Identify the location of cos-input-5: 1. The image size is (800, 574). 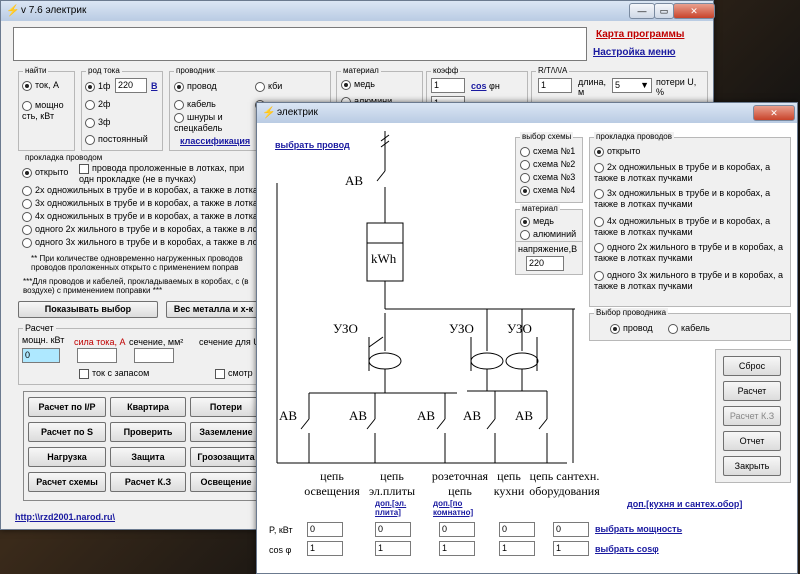
(571, 548).